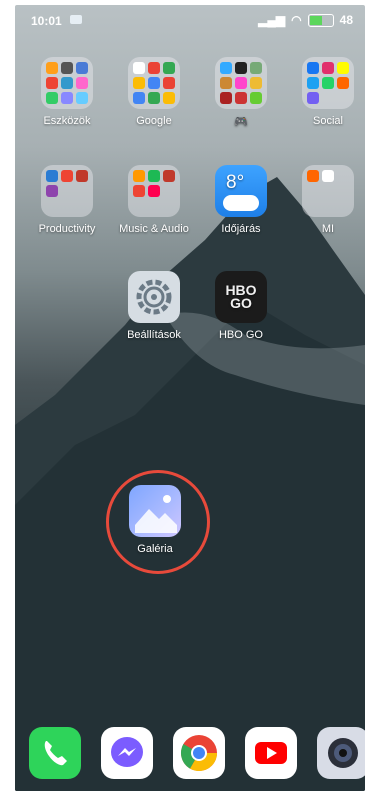  I want to click on app-galeria: Galéria, so click(155, 520).